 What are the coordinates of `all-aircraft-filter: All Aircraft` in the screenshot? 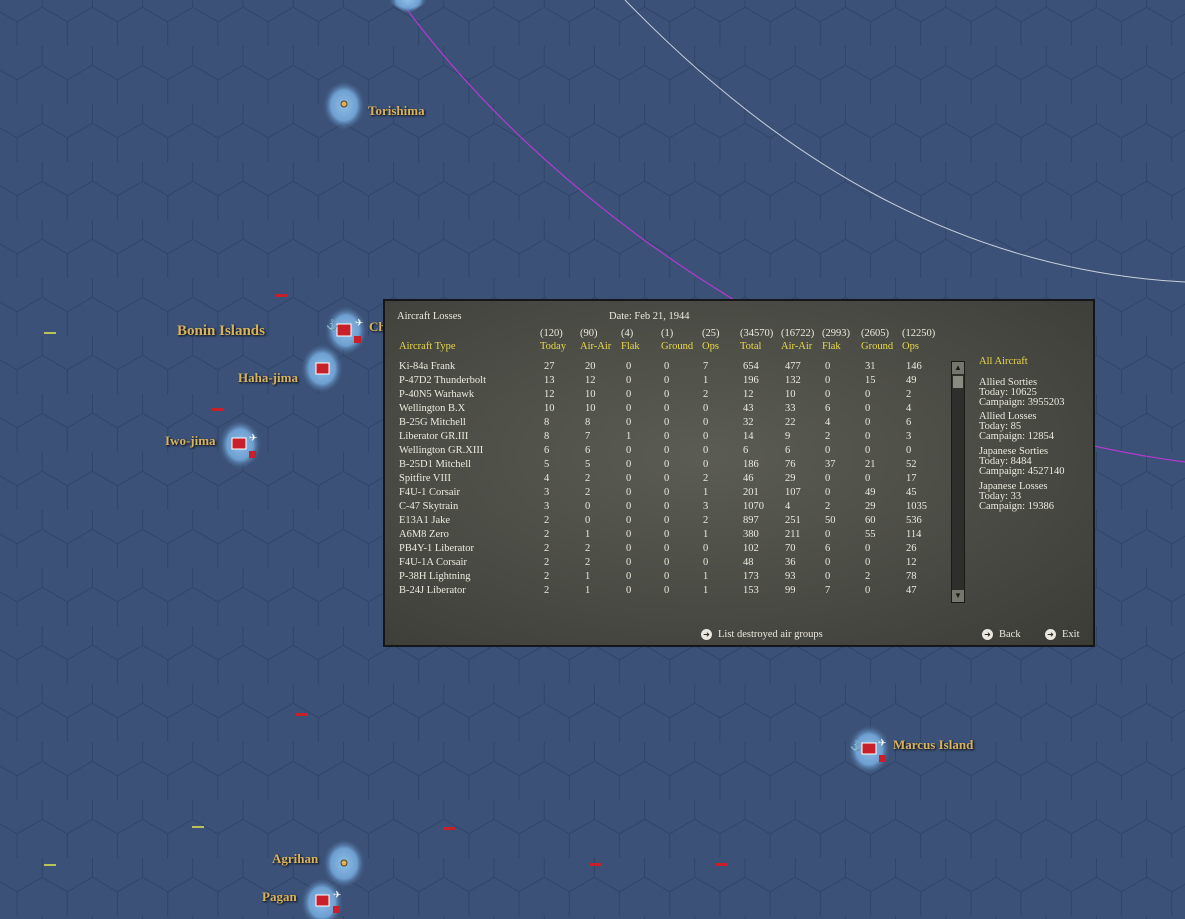 It's located at (1003, 361).